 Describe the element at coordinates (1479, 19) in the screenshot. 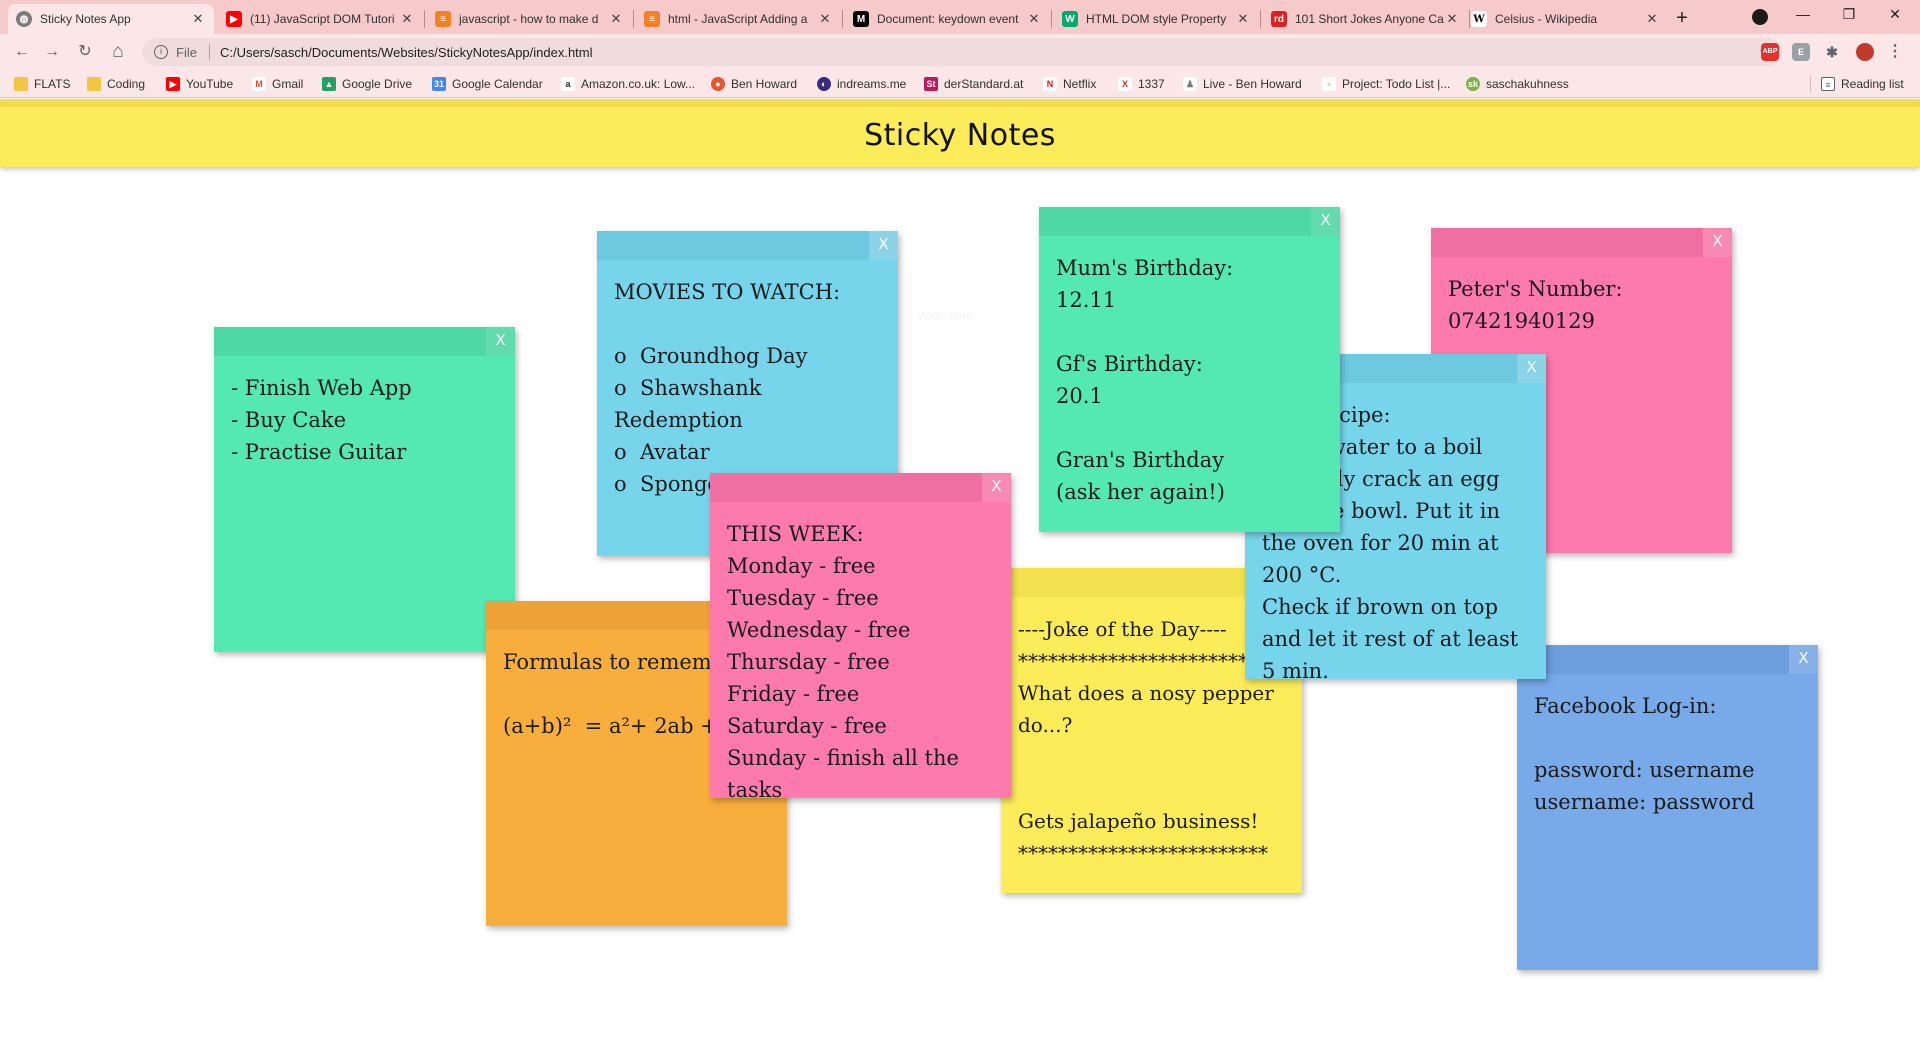

I see `wikipedia-icon: W` at that location.